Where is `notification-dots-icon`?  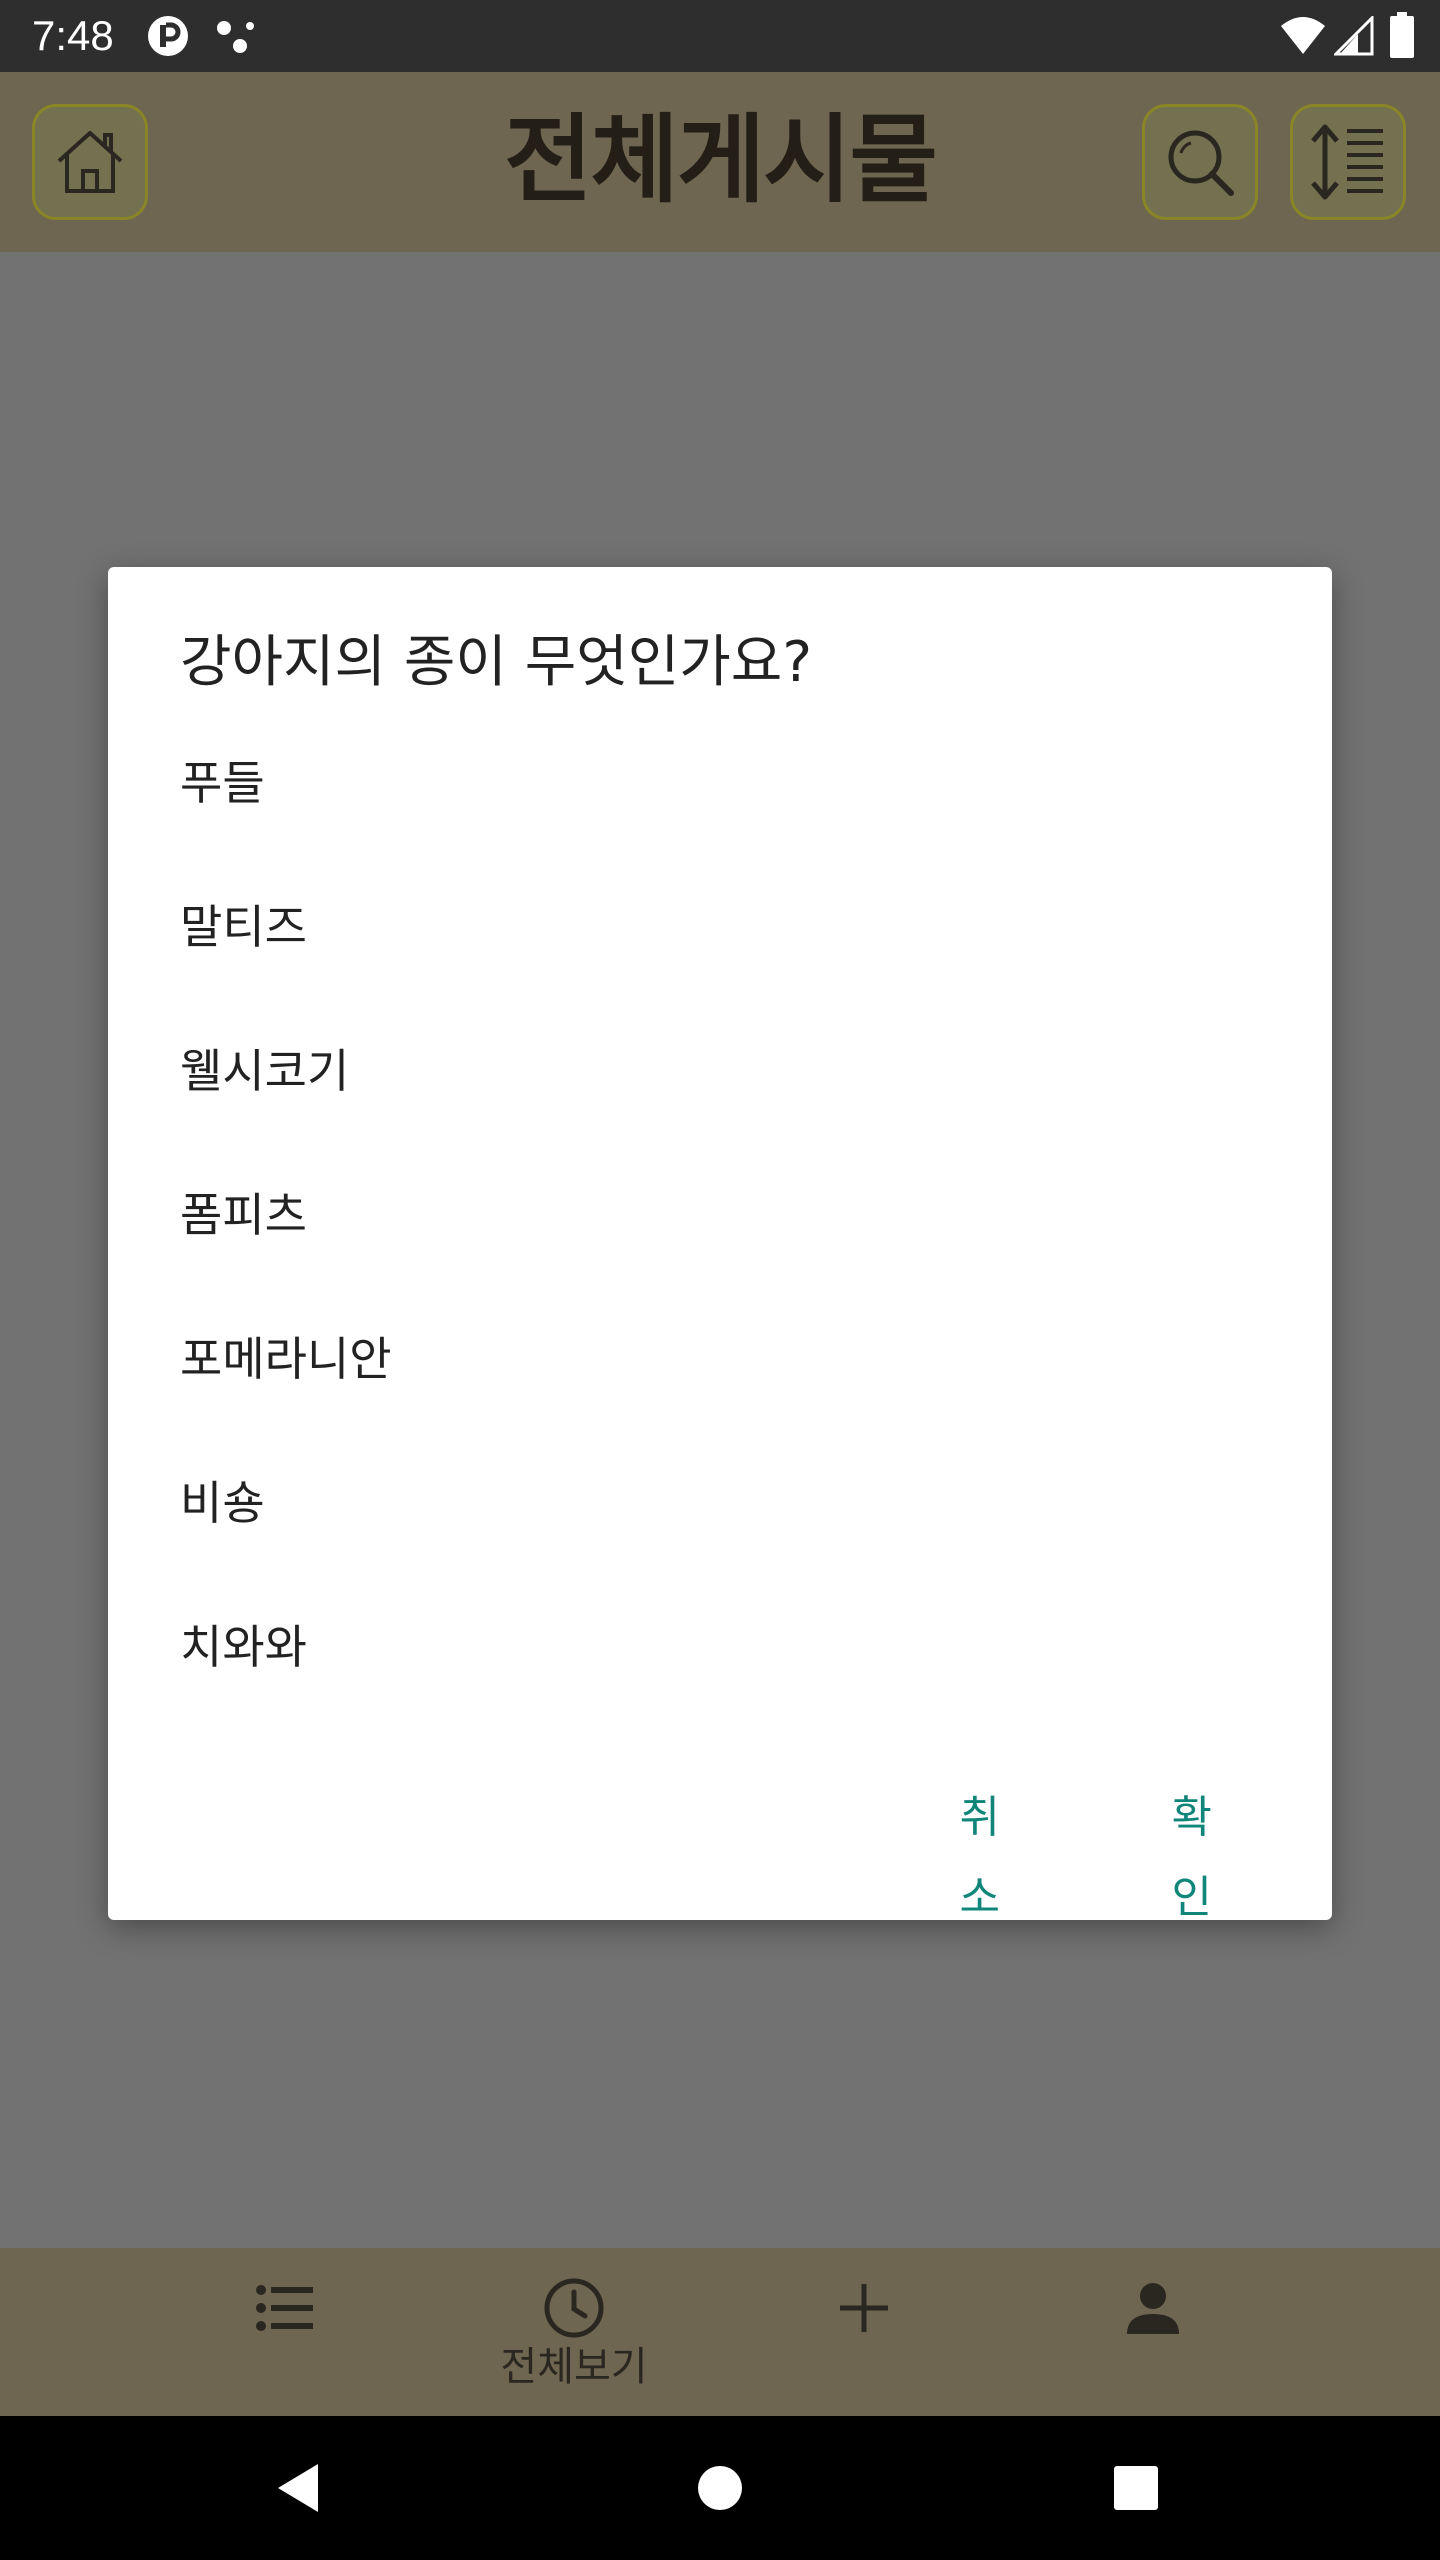
notification-dots-icon is located at coordinates (235, 37).